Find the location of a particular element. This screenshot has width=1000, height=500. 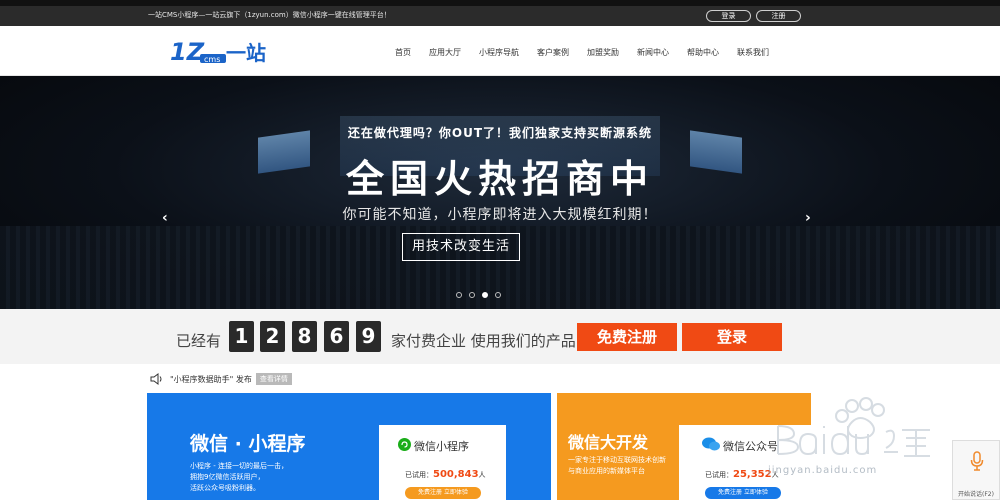

banner-headline: 全国火热招商中 is located at coordinates (499, 179).